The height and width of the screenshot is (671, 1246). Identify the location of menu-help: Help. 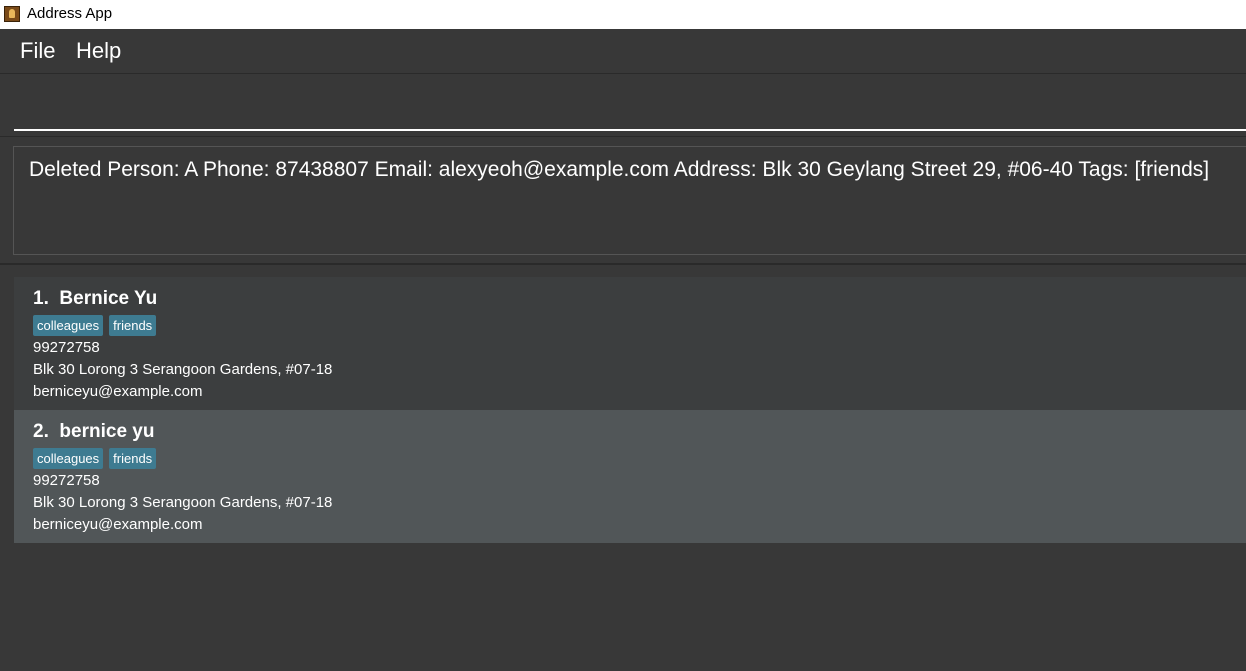
(98, 51).